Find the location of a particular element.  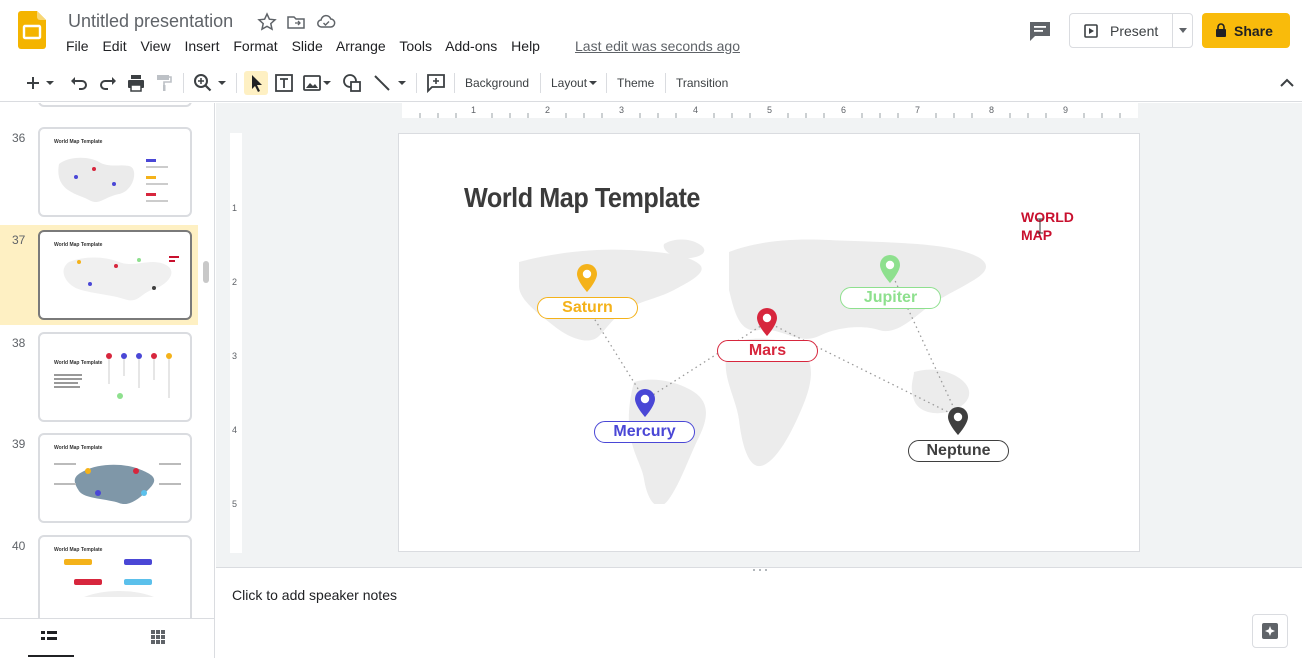

background-button: Background is located at coordinates (497, 83).